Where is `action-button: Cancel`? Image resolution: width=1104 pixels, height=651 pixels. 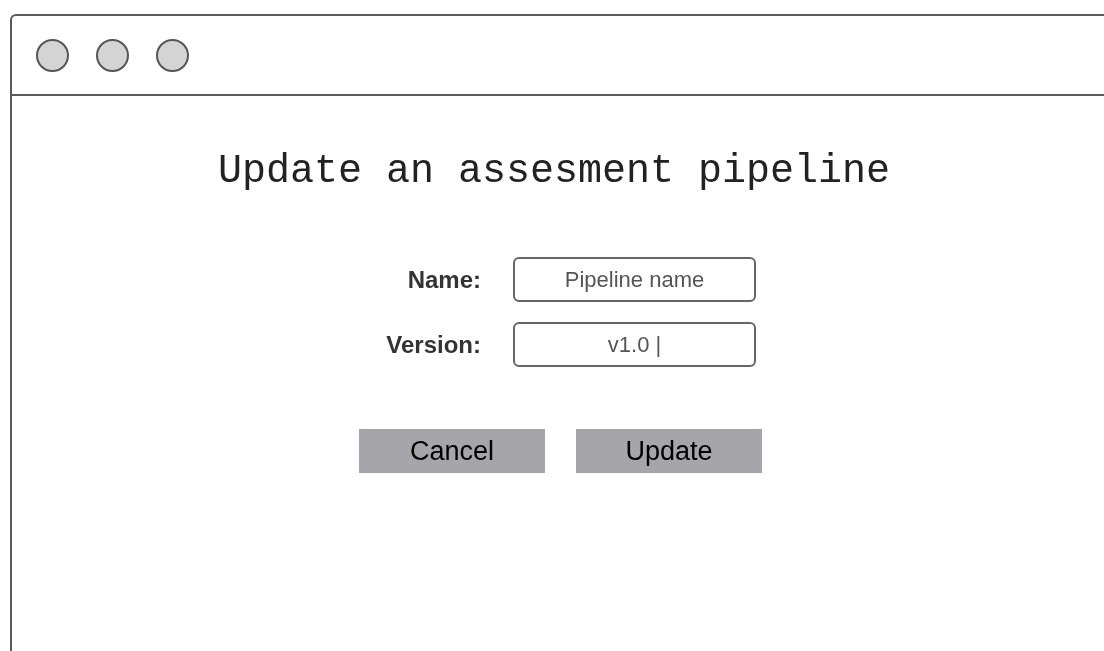 action-button: Cancel is located at coordinates (452, 451).